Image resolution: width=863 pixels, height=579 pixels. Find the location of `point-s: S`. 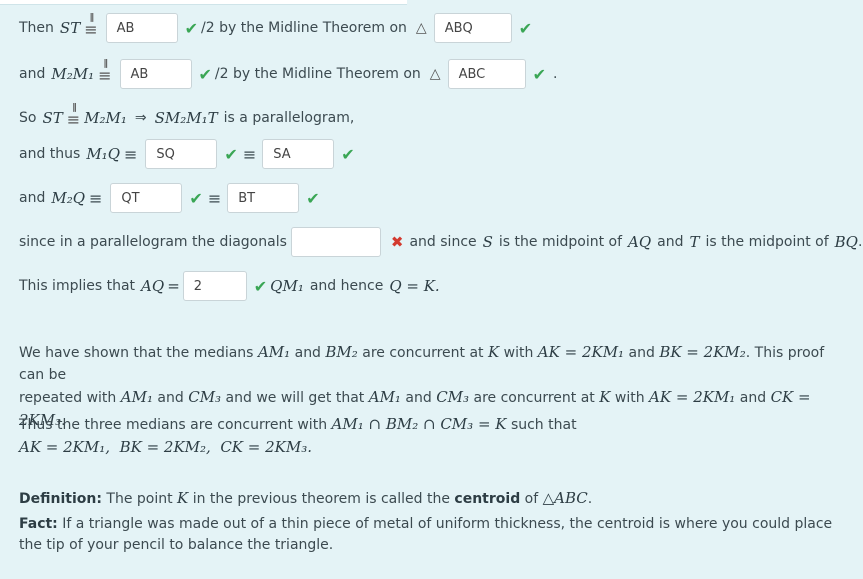

point-s: S is located at coordinates (487, 242).